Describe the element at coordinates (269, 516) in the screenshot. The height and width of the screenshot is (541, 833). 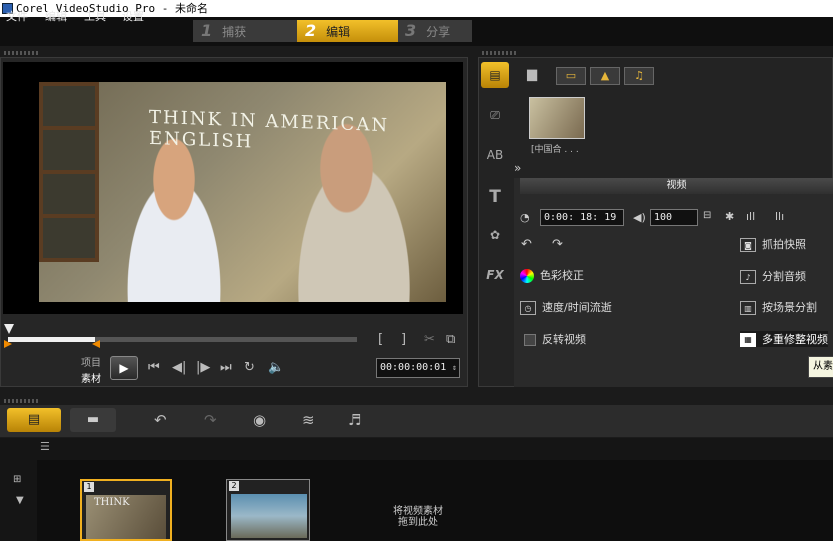
I see `clip-thumbnail` at that location.